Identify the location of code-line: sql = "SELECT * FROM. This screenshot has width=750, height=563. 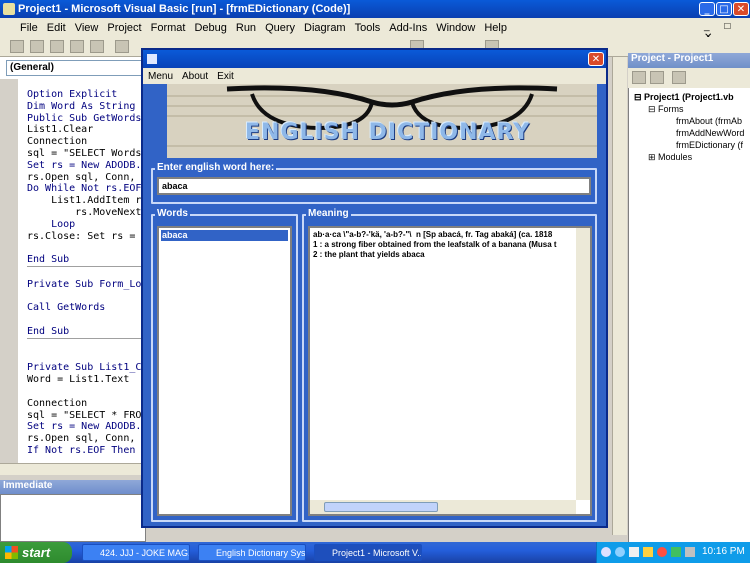
(87, 415).